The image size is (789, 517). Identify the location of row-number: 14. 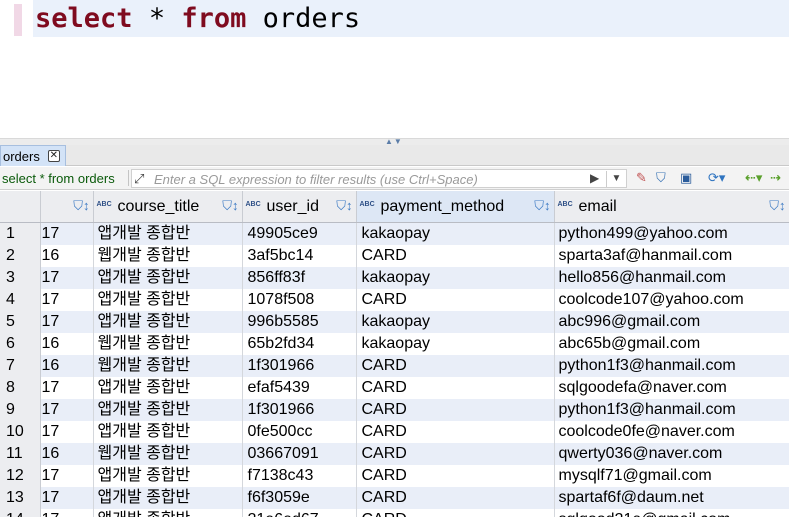
(20, 512).